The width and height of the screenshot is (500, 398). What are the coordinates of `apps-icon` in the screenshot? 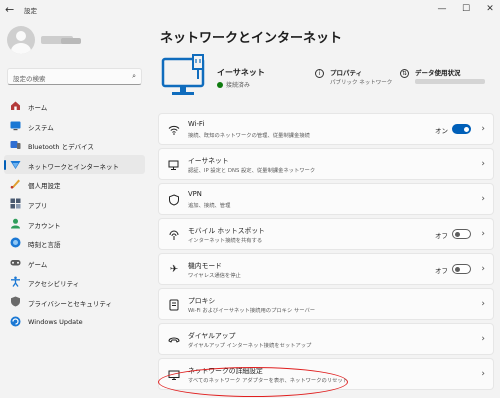 It's located at (15, 203).